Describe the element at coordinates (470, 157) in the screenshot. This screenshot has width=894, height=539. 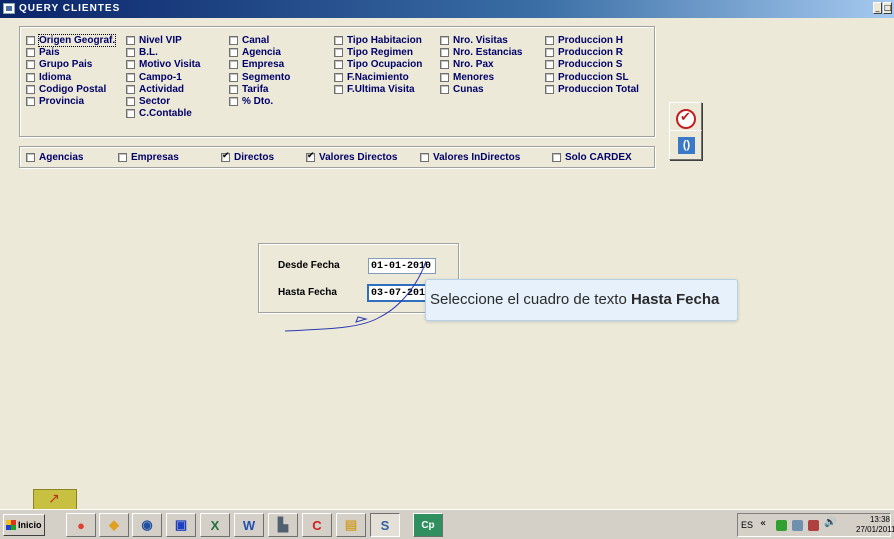
I see `option-checkbox-valores-indirectos: Valores InDirectos` at that location.